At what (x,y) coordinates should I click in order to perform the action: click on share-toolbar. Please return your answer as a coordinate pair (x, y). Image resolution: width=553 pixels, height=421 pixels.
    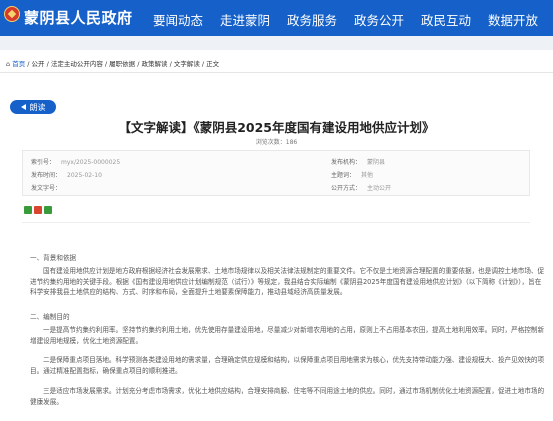
    Looking at the image, I should click on (38, 210).